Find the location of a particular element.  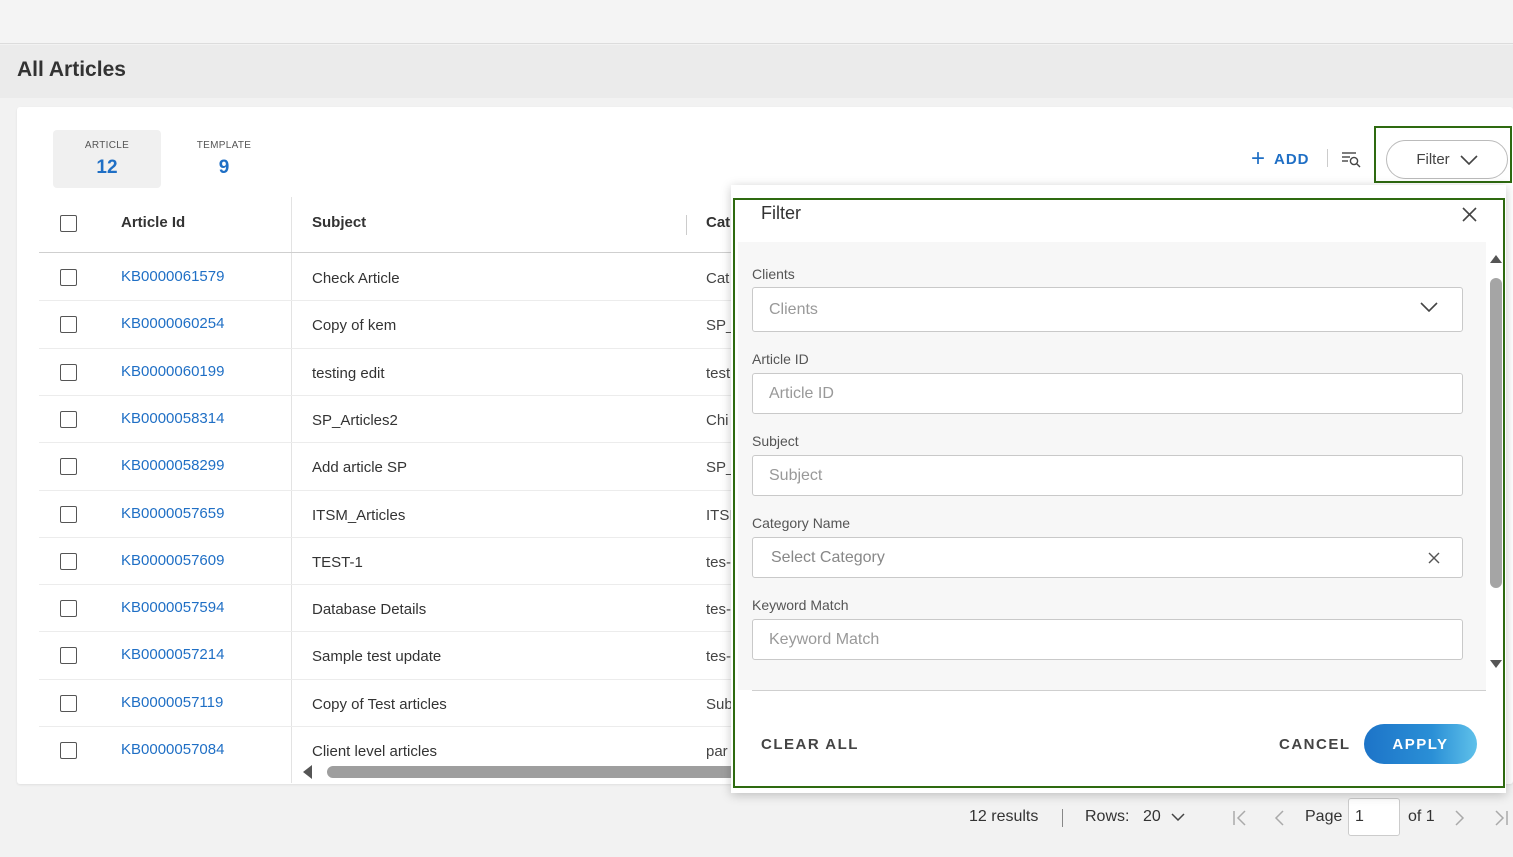

subject-cell: Copy of Test articles is located at coordinates (379, 704).